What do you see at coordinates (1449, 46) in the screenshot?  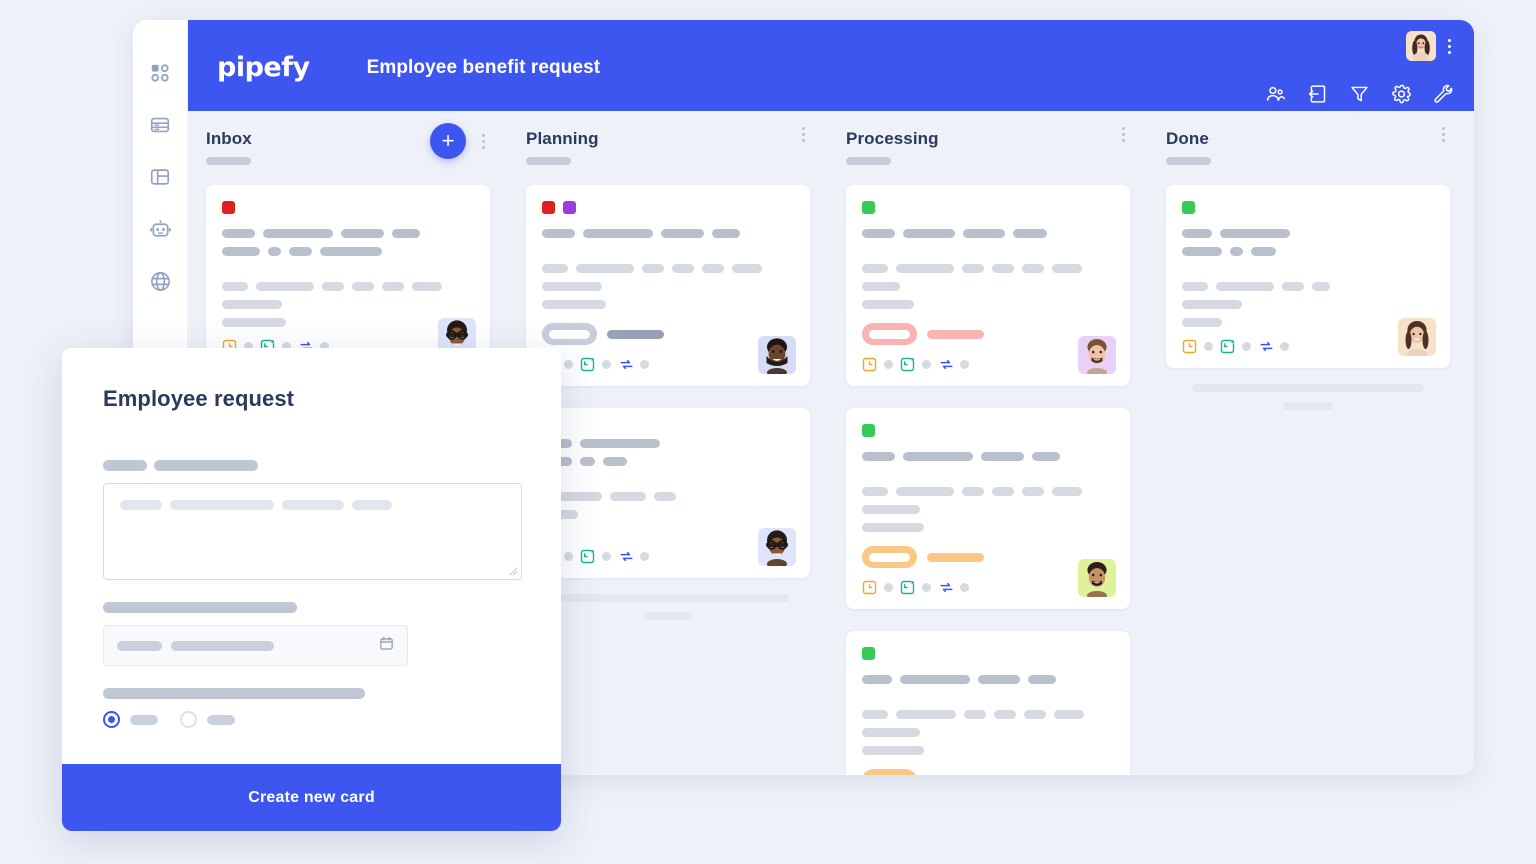 I see `header-more-menu` at bounding box center [1449, 46].